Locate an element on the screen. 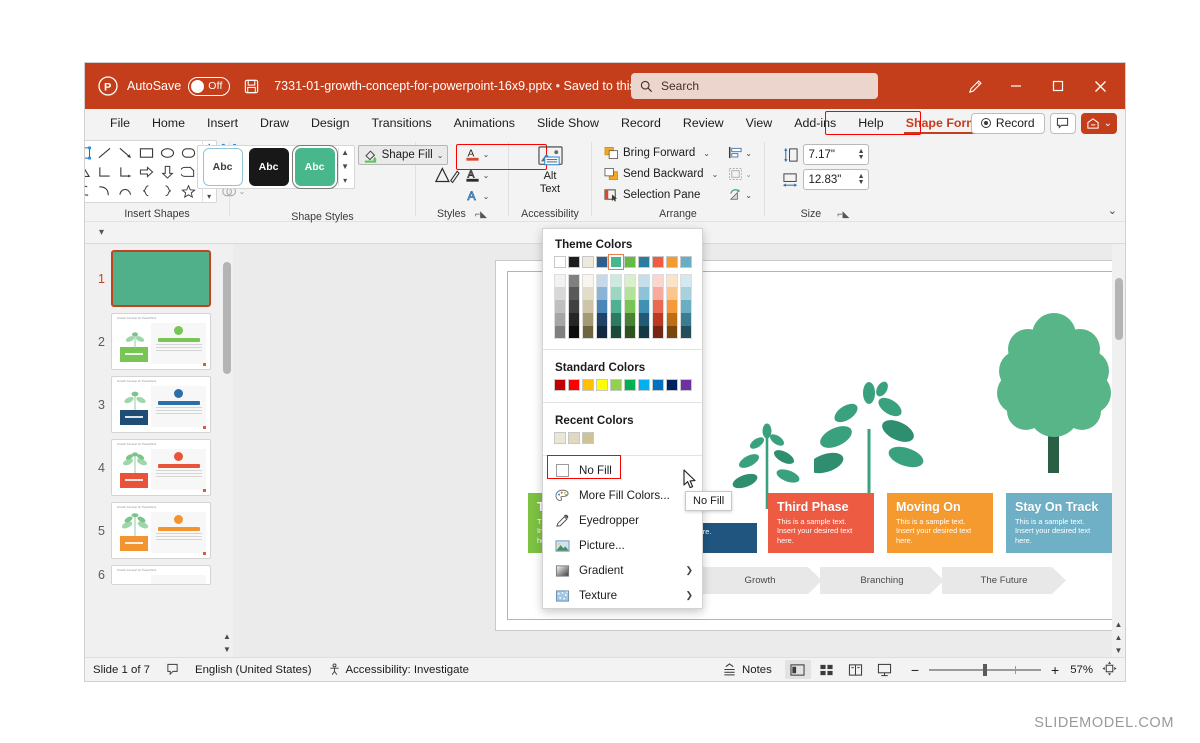  selection-pane-button: Selection Pane is located at coordinates (661, 195).